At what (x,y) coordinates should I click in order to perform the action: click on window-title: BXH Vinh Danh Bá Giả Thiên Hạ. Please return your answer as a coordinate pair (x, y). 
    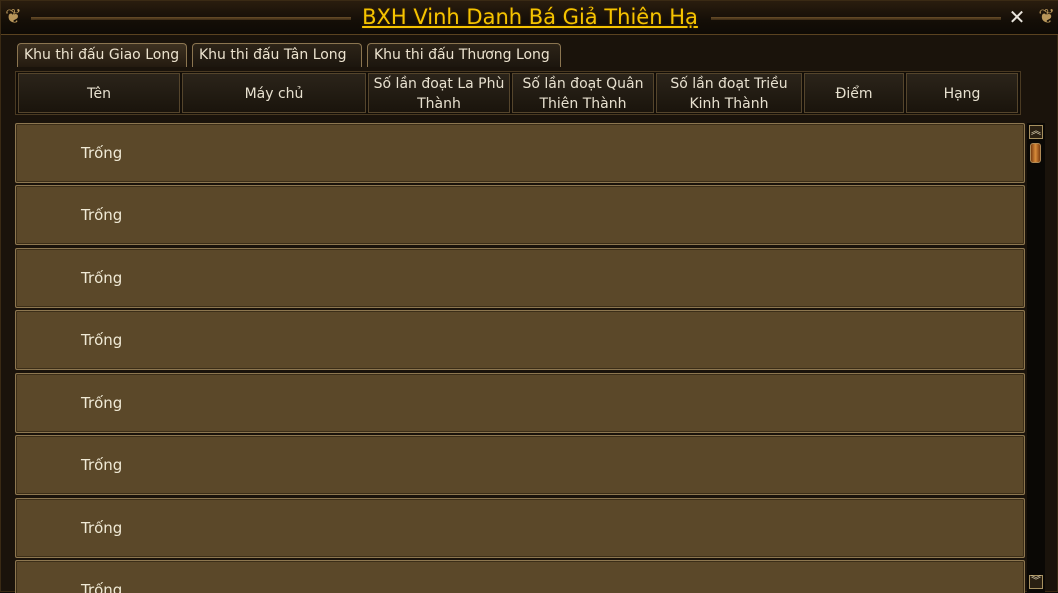
    Looking at the image, I should click on (530, 17).